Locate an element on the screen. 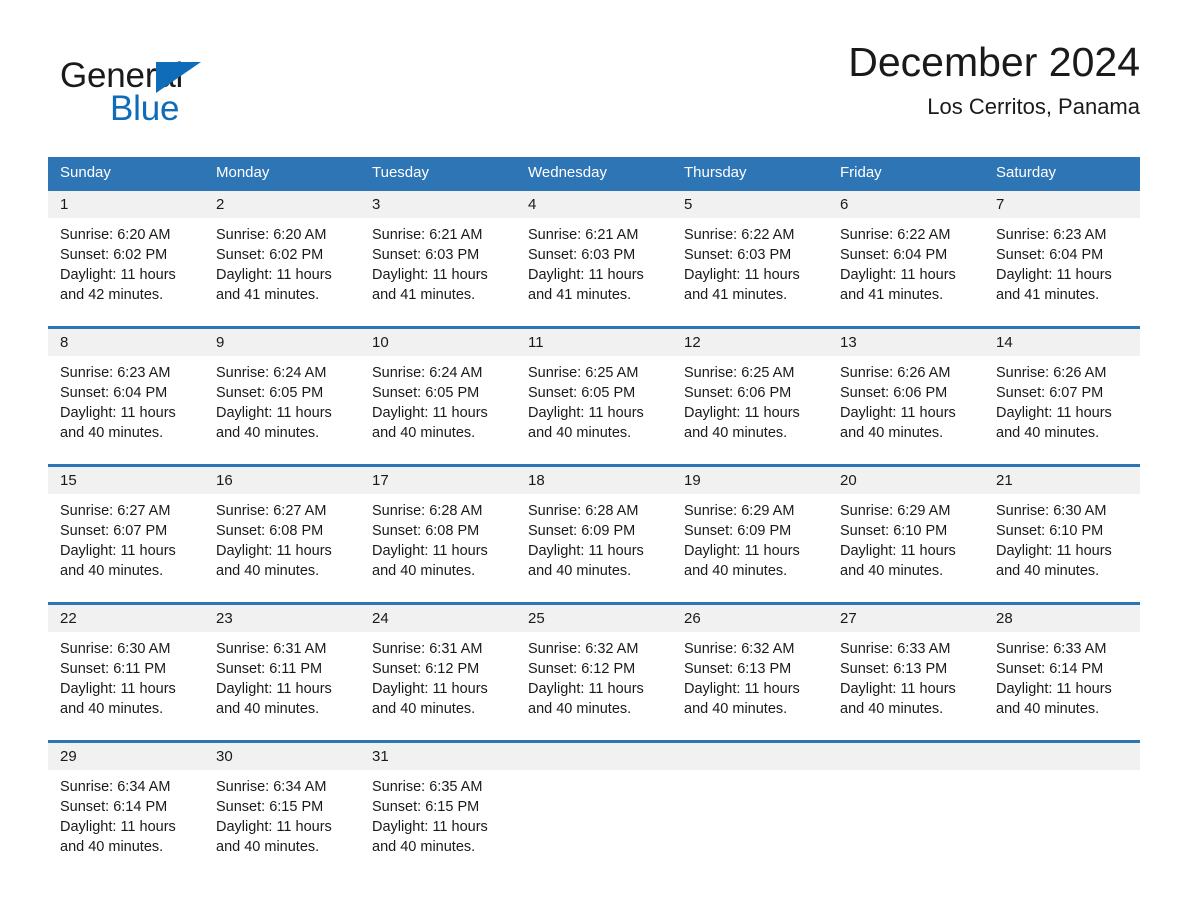 This screenshot has height=918, width=1188. date-number: 1 is located at coordinates (64, 204).